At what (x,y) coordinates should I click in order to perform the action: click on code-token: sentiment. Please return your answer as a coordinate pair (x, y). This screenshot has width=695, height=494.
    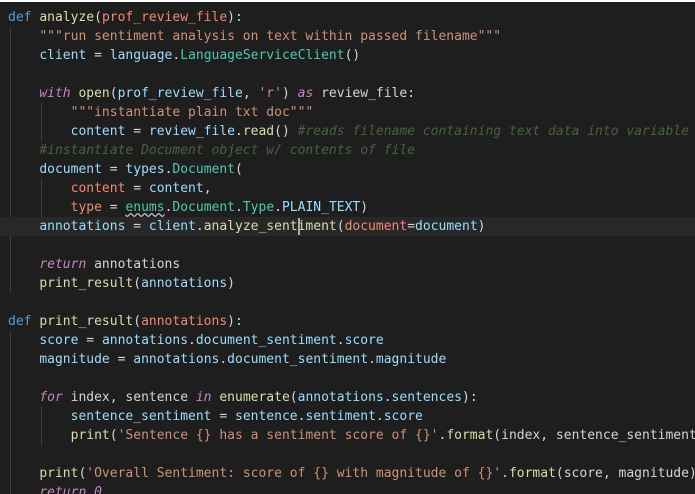
    Looking at the image, I should click on (340, 416).